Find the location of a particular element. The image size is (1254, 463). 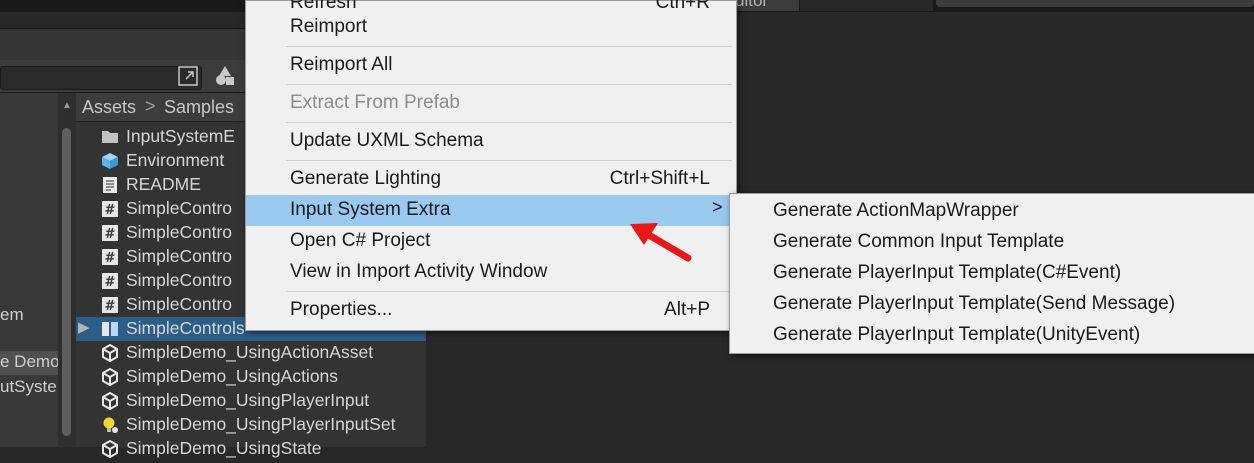

editor-tab-label: ditor is located at coordinates (752, 5).